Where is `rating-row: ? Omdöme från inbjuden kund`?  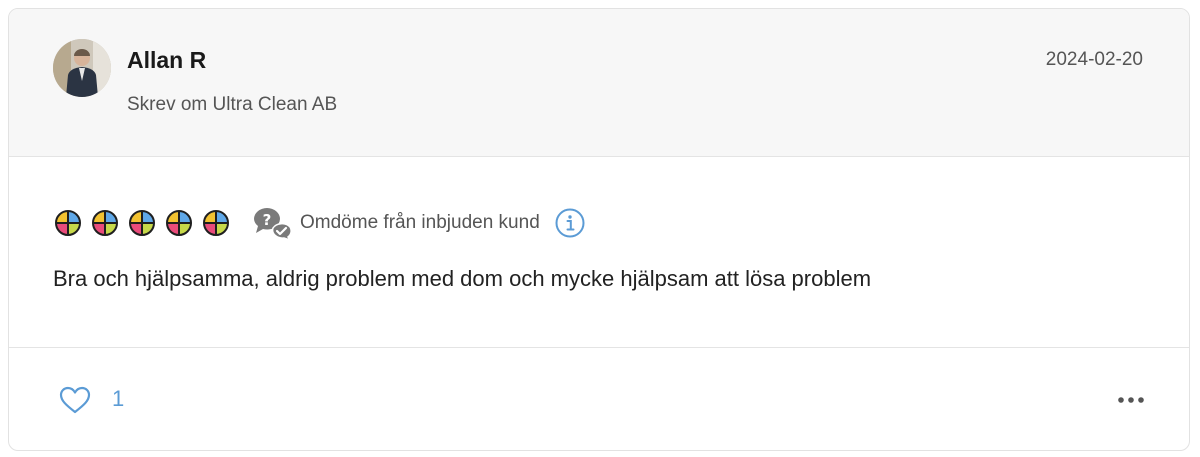 rating-row: ? Omdöme från inbjuden kund is located at coordinates (319, 223).